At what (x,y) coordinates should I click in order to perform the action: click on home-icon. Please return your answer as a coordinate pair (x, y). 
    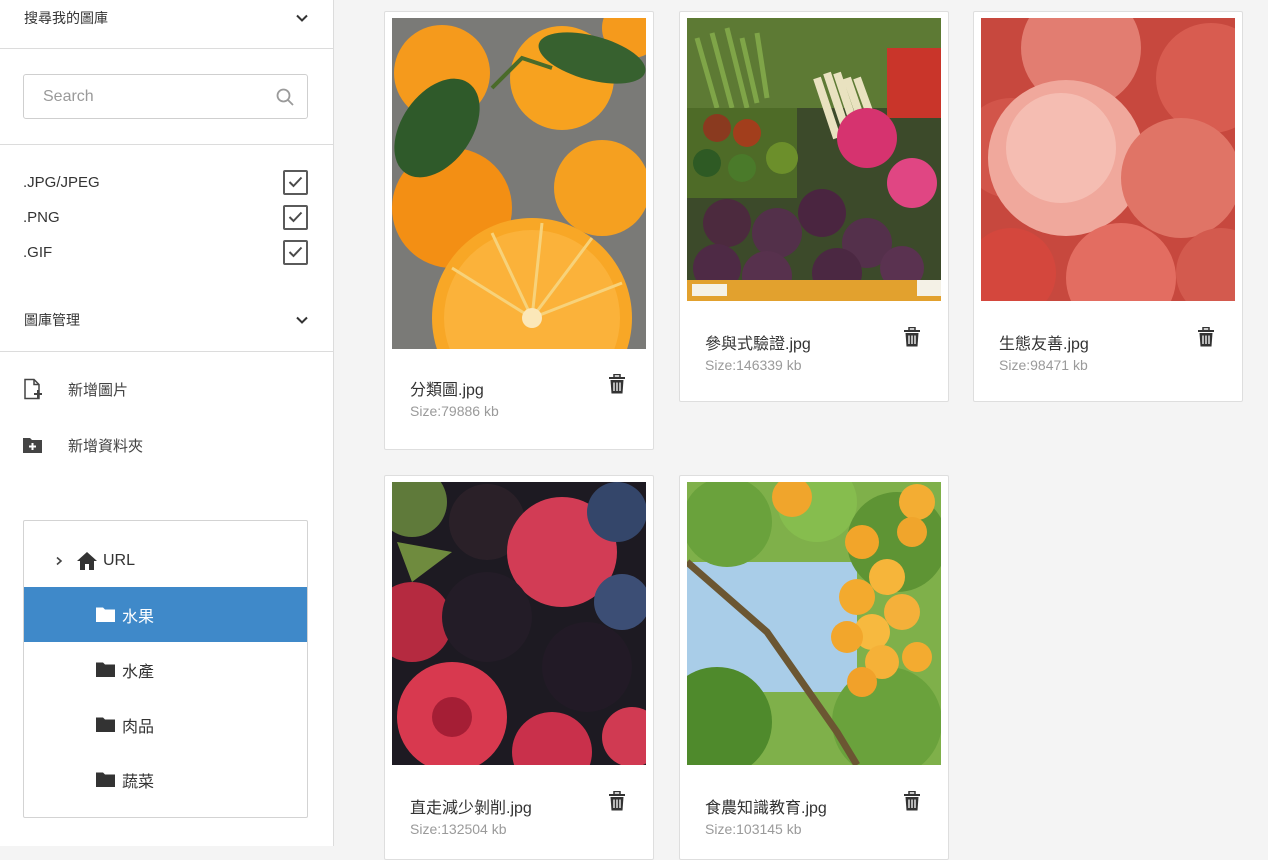
    Looking at the image, I should click on (87, 560).